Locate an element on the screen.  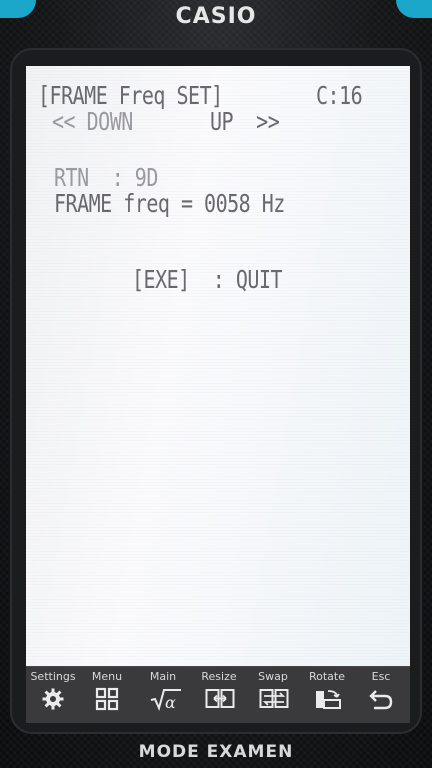
softkey-label: Swap is located at coordinates (273, 676).